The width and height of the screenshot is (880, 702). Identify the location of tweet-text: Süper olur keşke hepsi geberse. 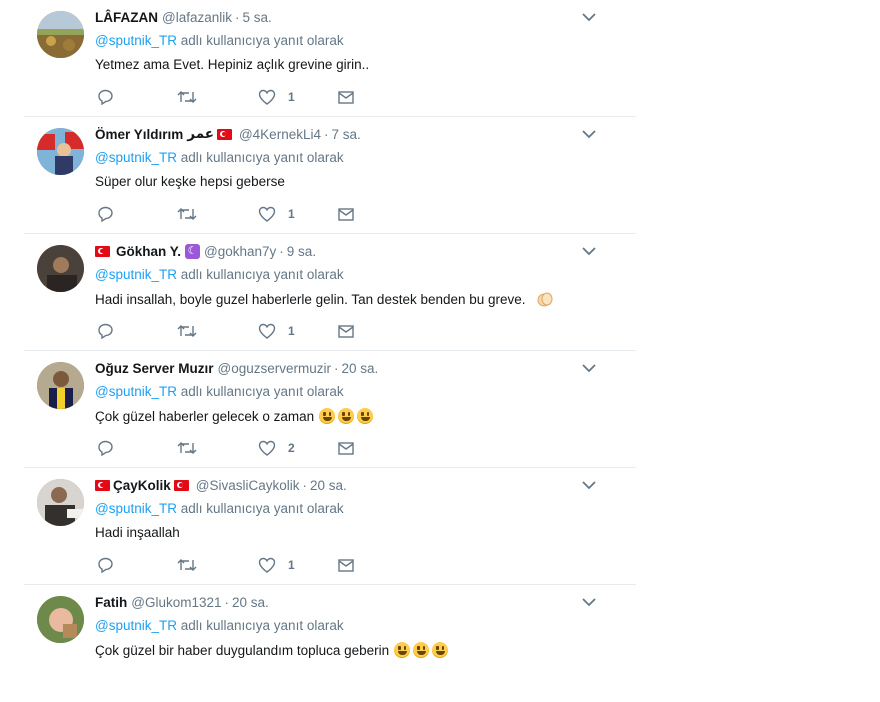
(190, 181).